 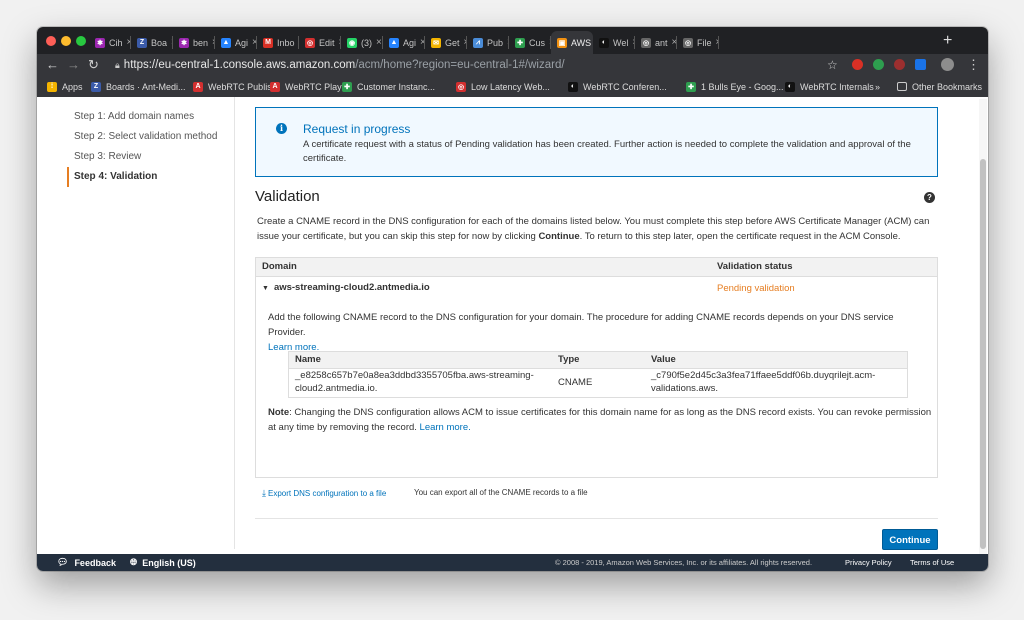 What do you see at coordinates (86, 562) in the screenshot?
I see `feedback-link: 💬︎ Feedback` at bounding box center [86, 562].